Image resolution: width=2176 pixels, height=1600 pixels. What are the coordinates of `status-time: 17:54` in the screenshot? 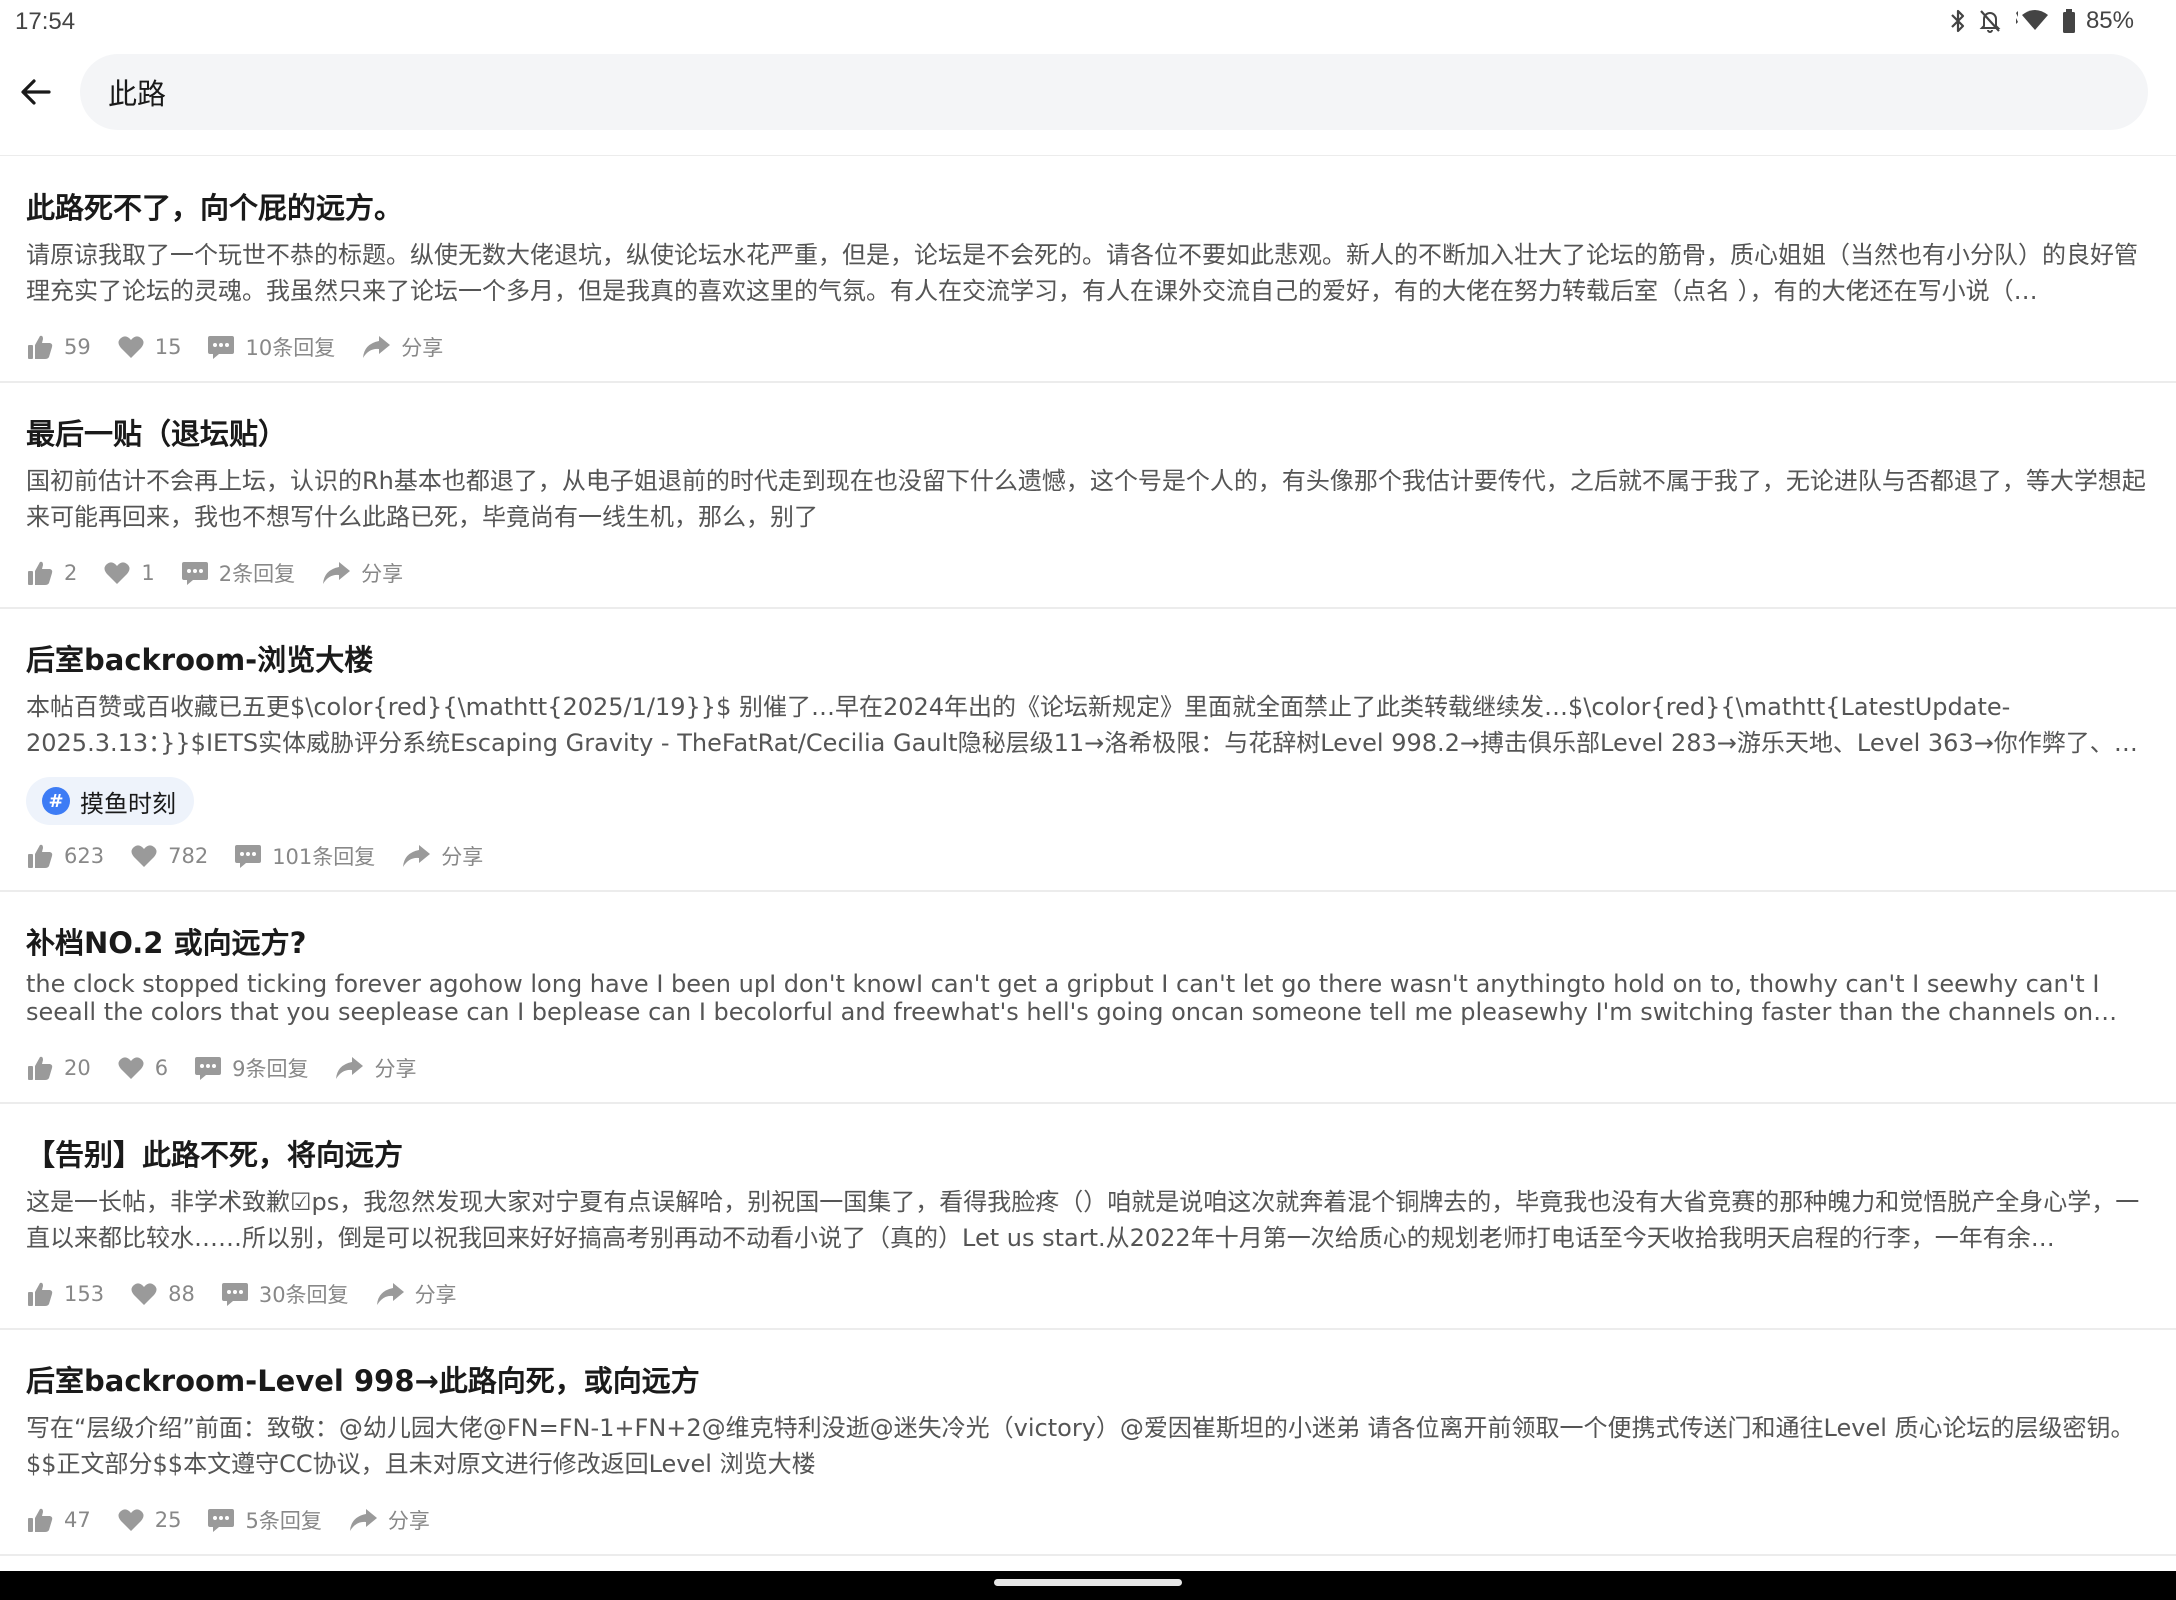 It's located at (45, 21).